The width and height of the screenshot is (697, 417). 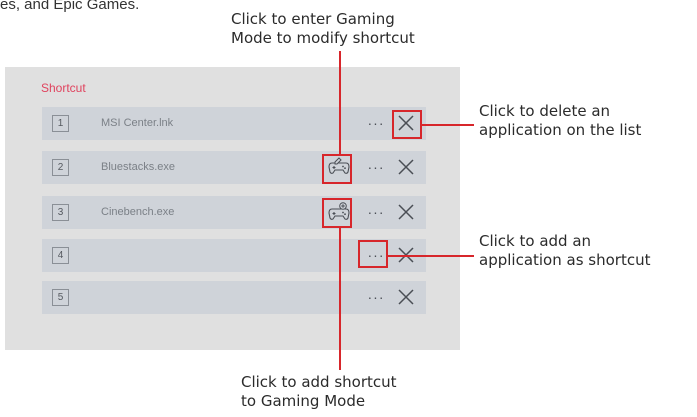 What do you see at coordinates (60, 123) in the screenshot?
I see `row-number: 1` at bounding box center [60, 123].